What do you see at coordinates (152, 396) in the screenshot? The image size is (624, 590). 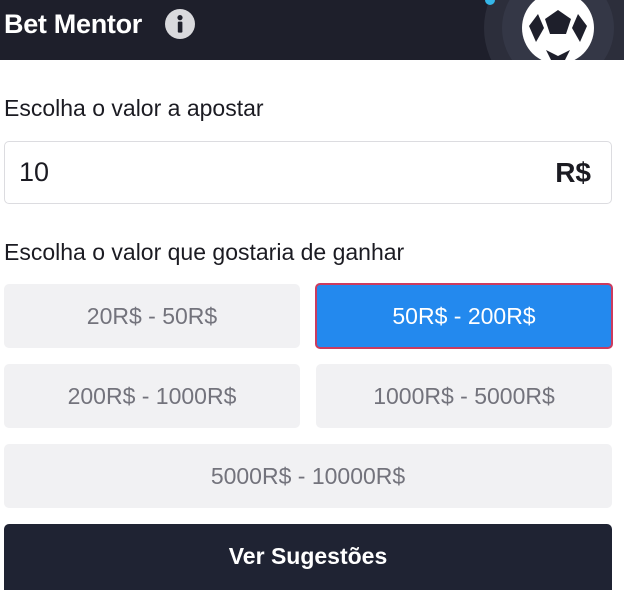 I see `winnings-option-200-1000: 200R$ - 1000R$` at bounding box center [152, 396].